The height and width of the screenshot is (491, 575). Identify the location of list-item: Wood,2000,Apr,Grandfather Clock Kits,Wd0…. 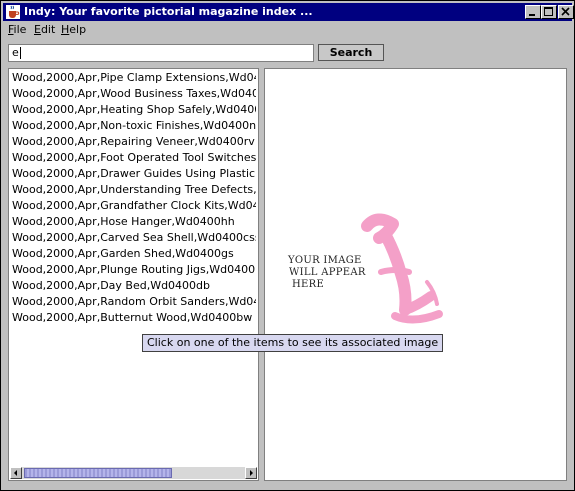
(134, 207).